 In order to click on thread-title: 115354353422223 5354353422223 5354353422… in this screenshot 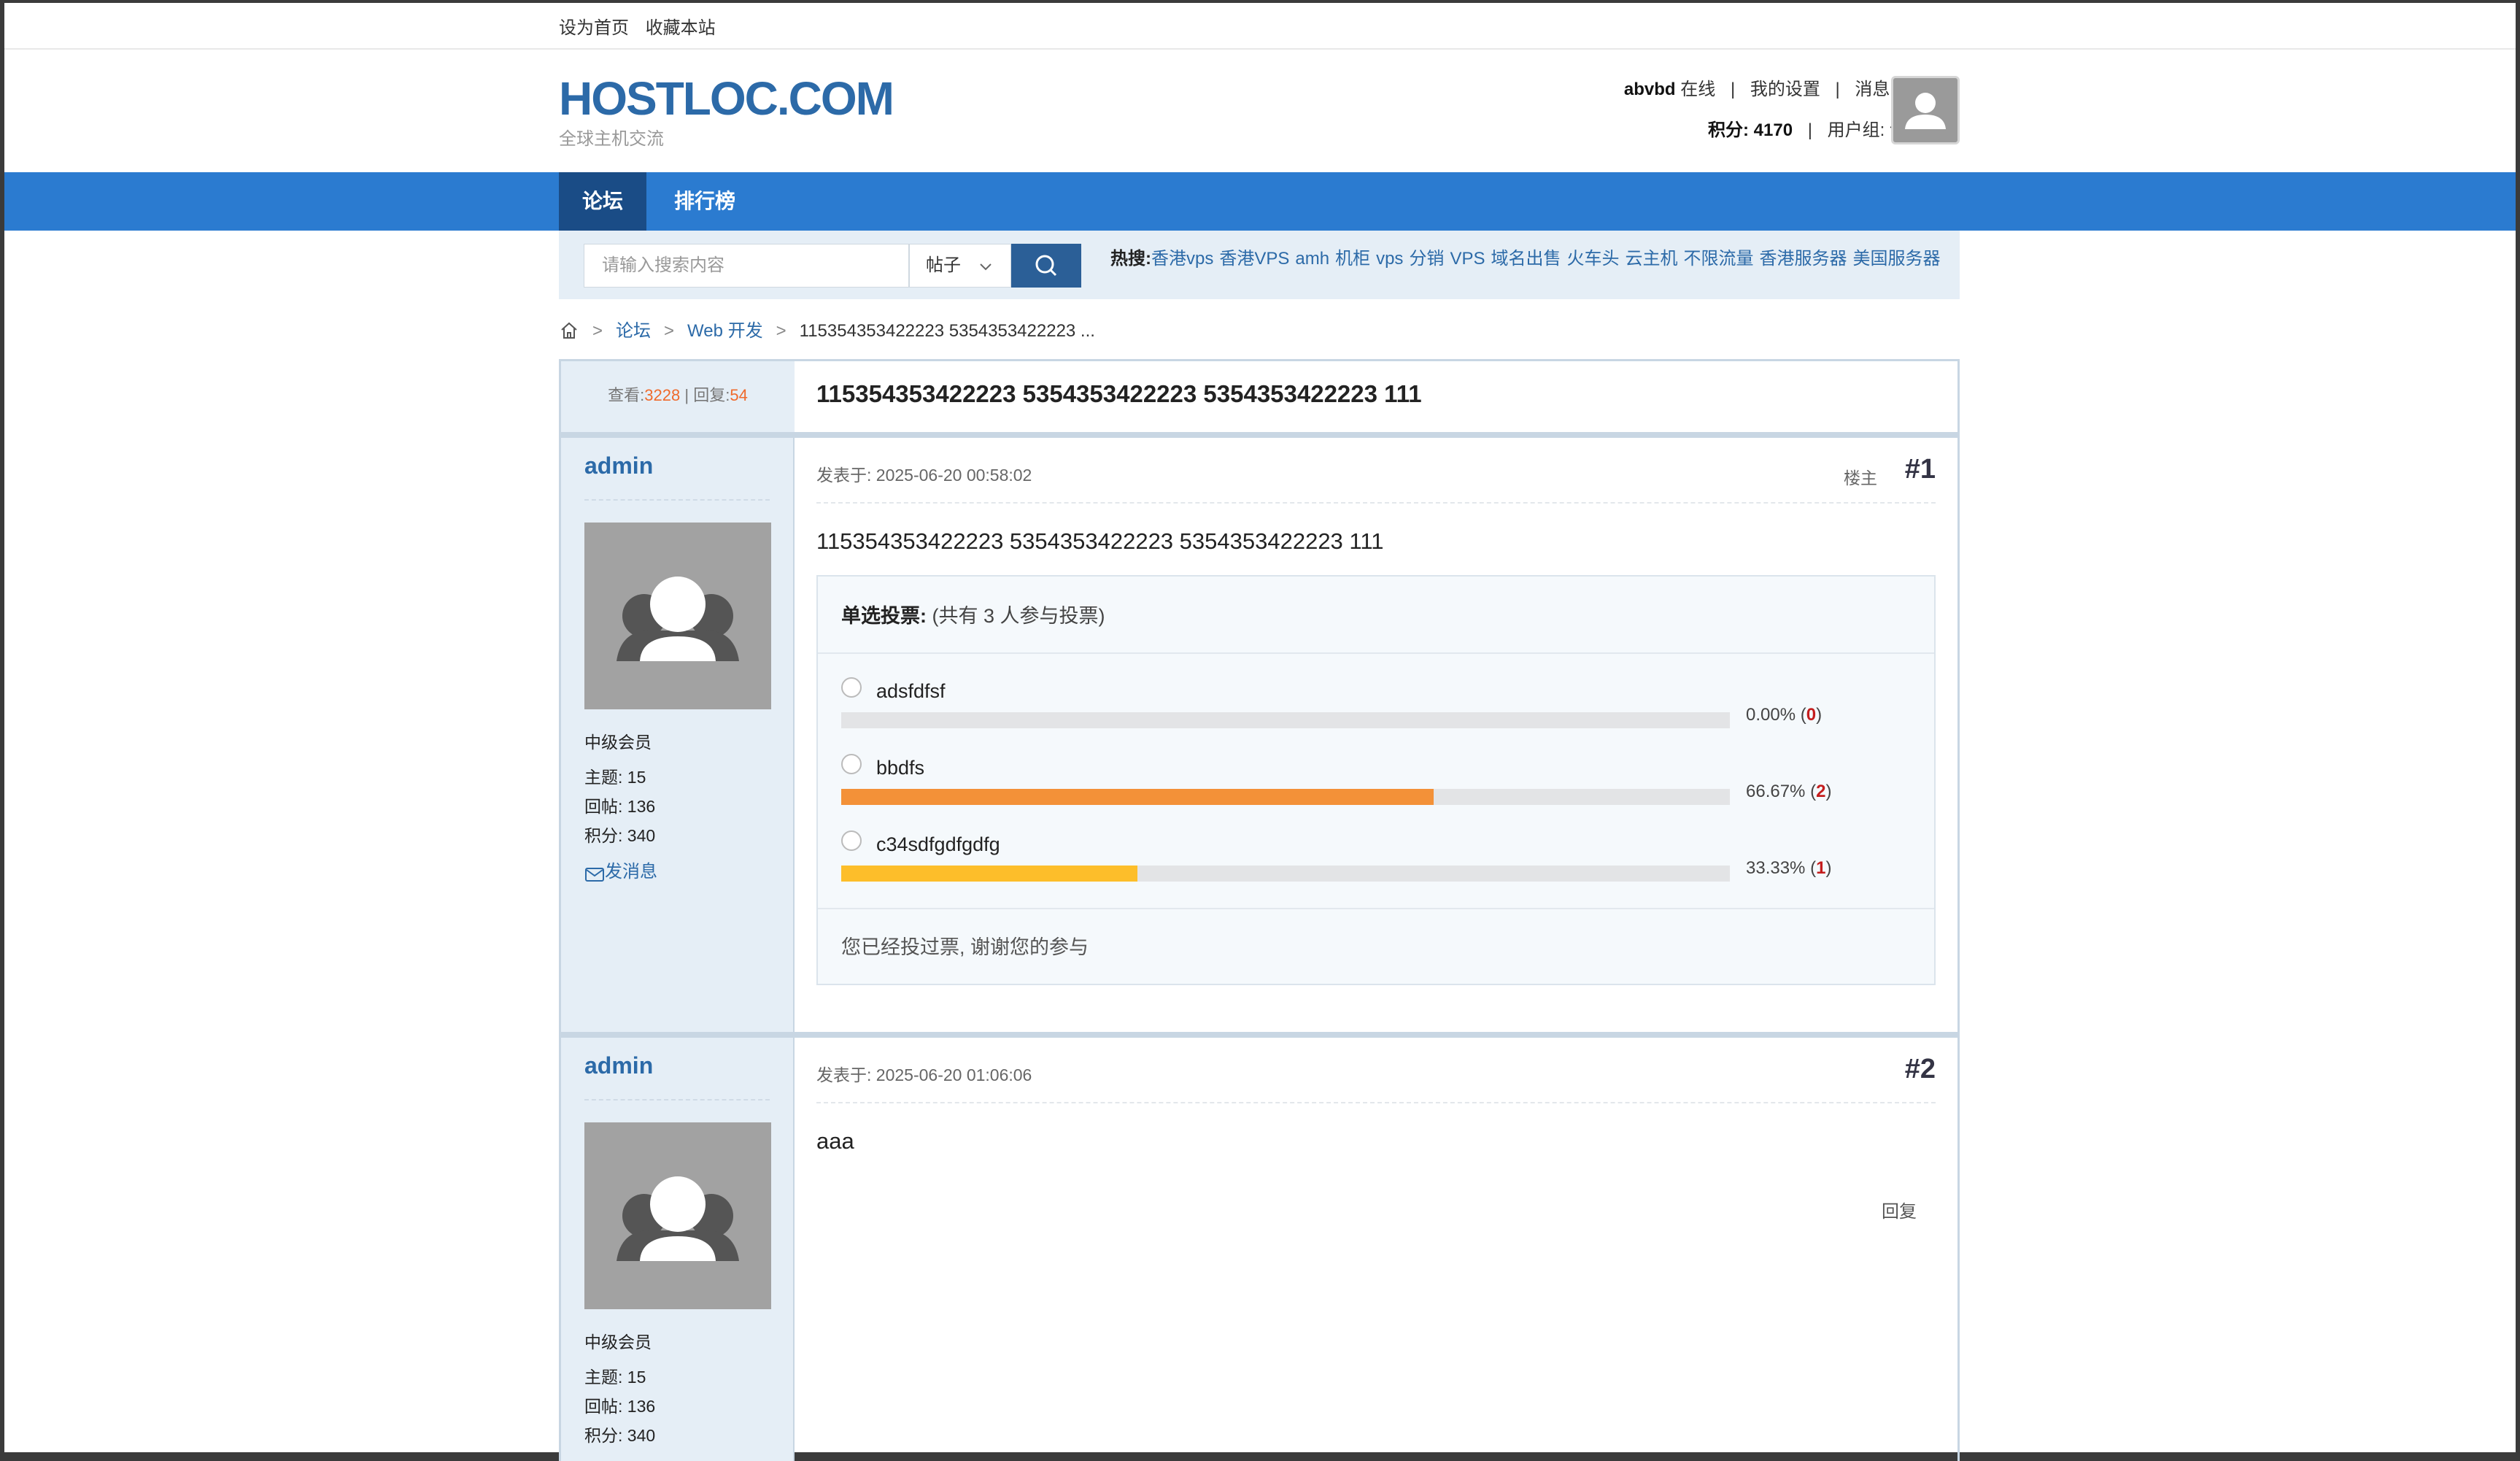, I will do `click(1119, 393)`.